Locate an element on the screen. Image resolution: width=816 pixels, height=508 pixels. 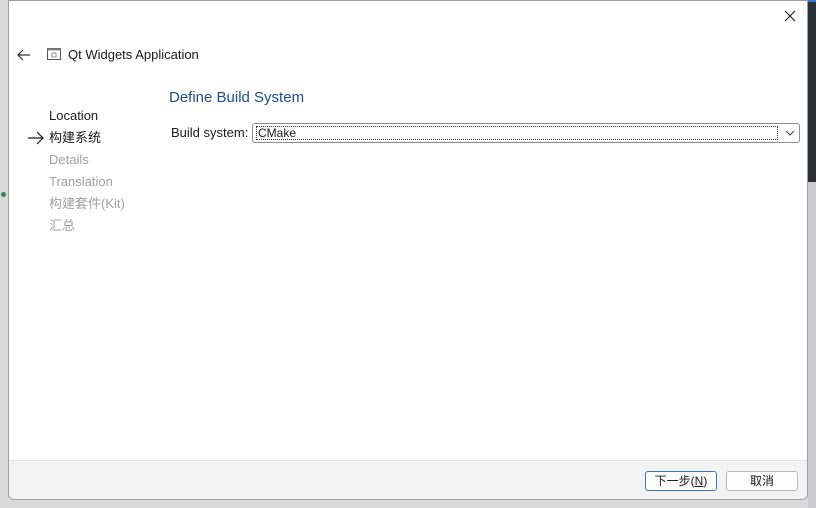
build-system-value: CMake is located at coordinates (517, 133).